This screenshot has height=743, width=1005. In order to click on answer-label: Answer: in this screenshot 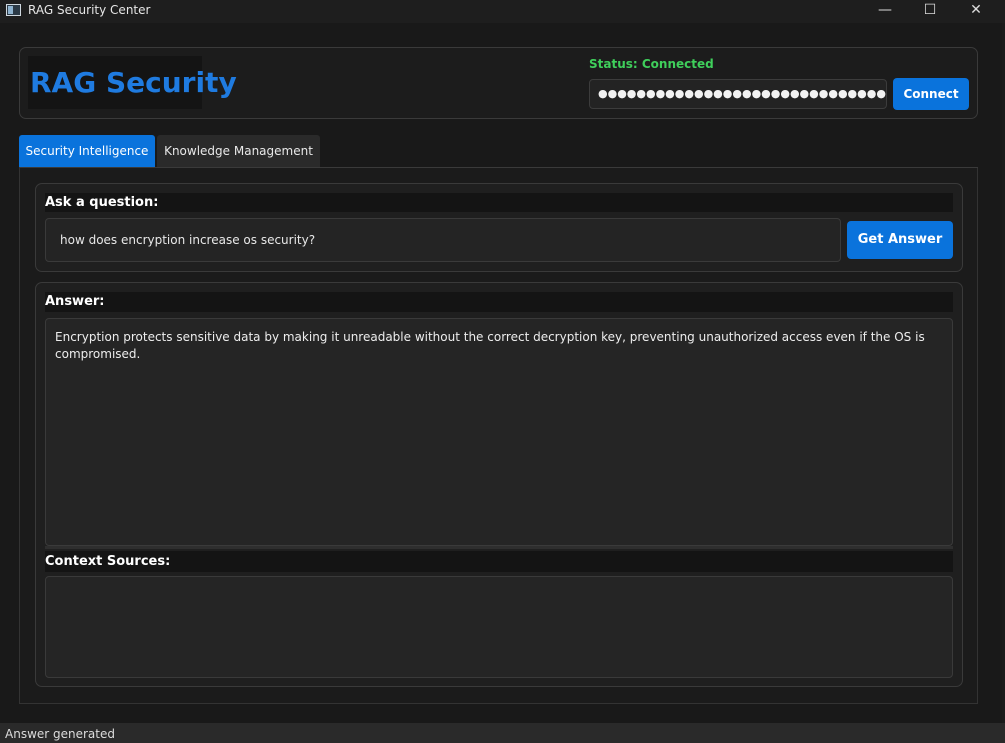, I will do `click(499, 302)`.